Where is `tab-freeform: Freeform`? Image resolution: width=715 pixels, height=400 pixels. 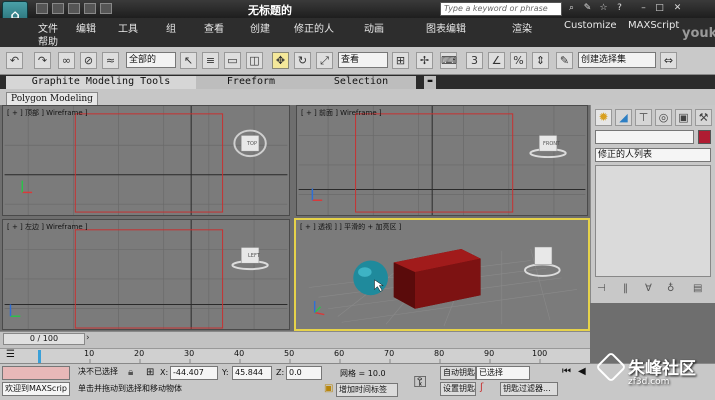 tab-freeform: Freeform is located at coordinates (251, 82).